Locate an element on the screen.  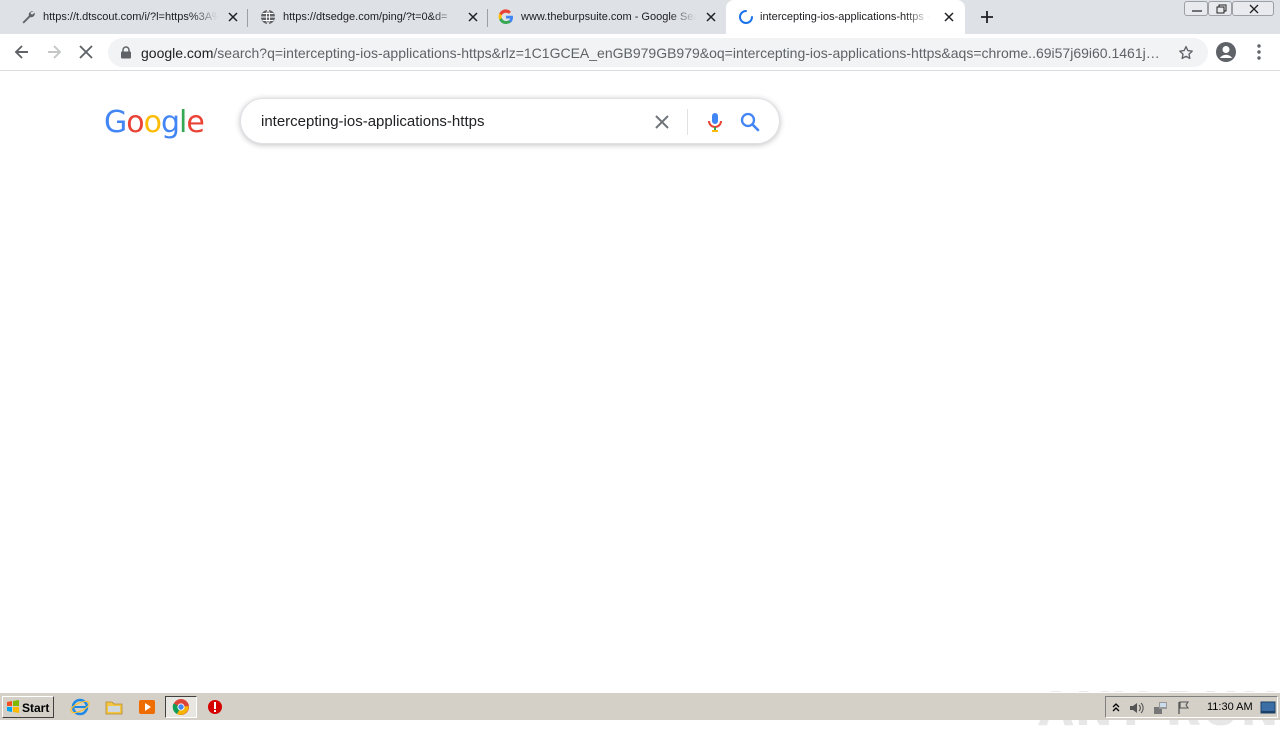
menu-kebab-icon is located at coordinates (1259, 52).